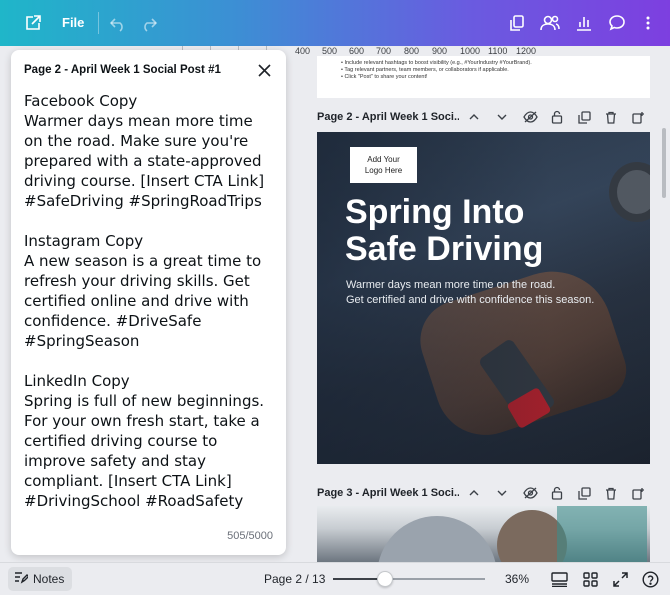 Image resolution: width=670 pixels, height=595 pixels. Describe the element at coordinates (617, 23) in the screenshot. I see `comment-icon` at that location.